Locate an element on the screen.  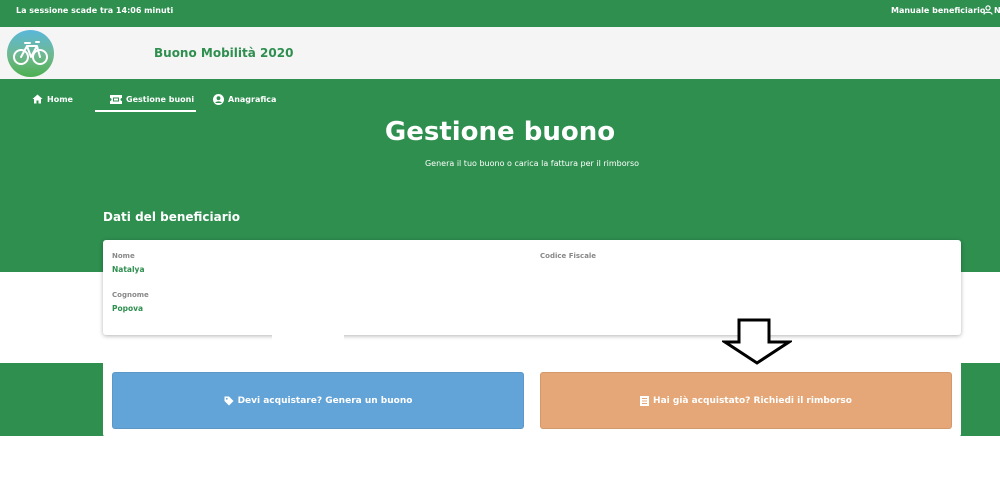
app-title: Buono Mobilità 2020 is located at coordinates (224, 53).